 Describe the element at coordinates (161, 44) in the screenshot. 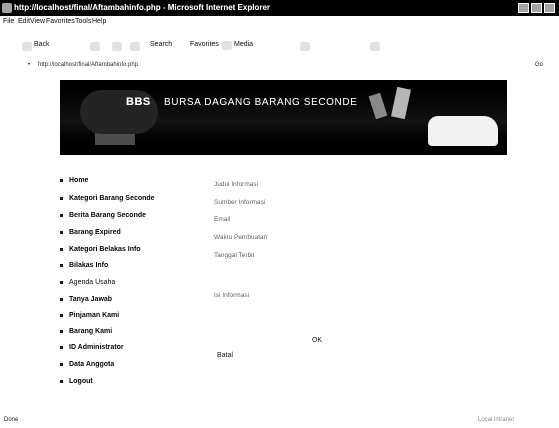

I see `search-button: Search` at that location.